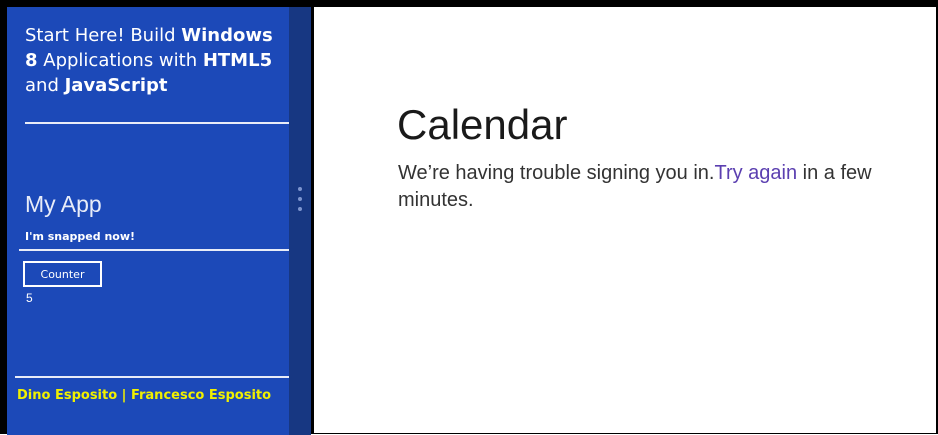 Image resolution: width=938 pixels, height=435 pixels. What do you see at coordinates (103, 35) in the screenshot?
I see `book-title-part: Start Here! Build` at bounding box center [103, 35].